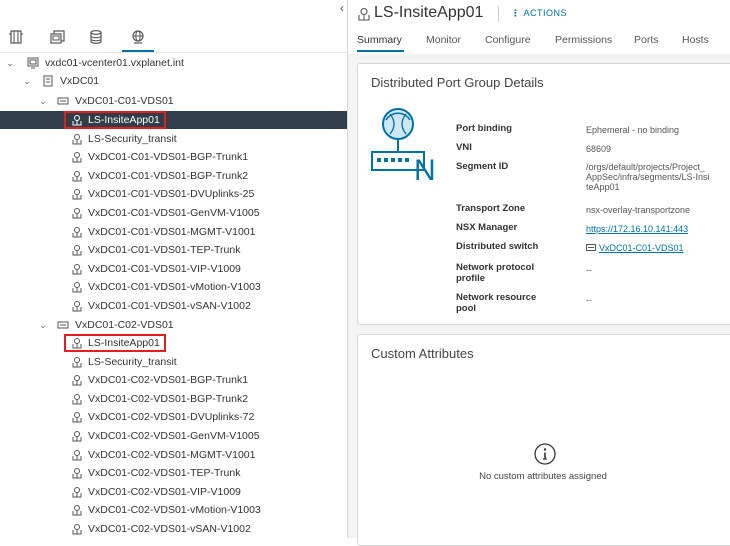  What do you see at coordinates (33, 63) in the screenshot?
I see `vcenter-icon` at bounding box center [33, 63].